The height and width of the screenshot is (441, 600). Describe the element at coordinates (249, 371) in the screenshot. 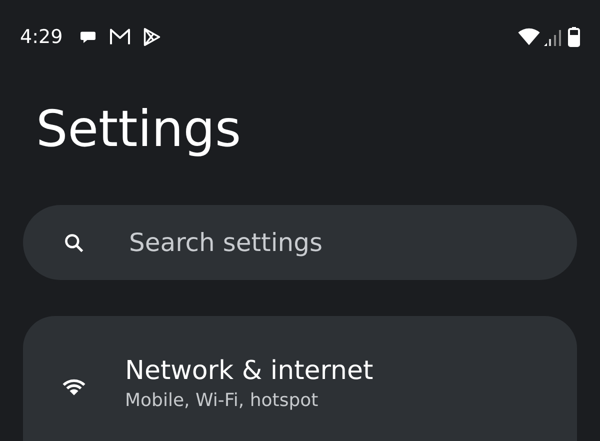

I see `setting-title: Network & internet` at that location.